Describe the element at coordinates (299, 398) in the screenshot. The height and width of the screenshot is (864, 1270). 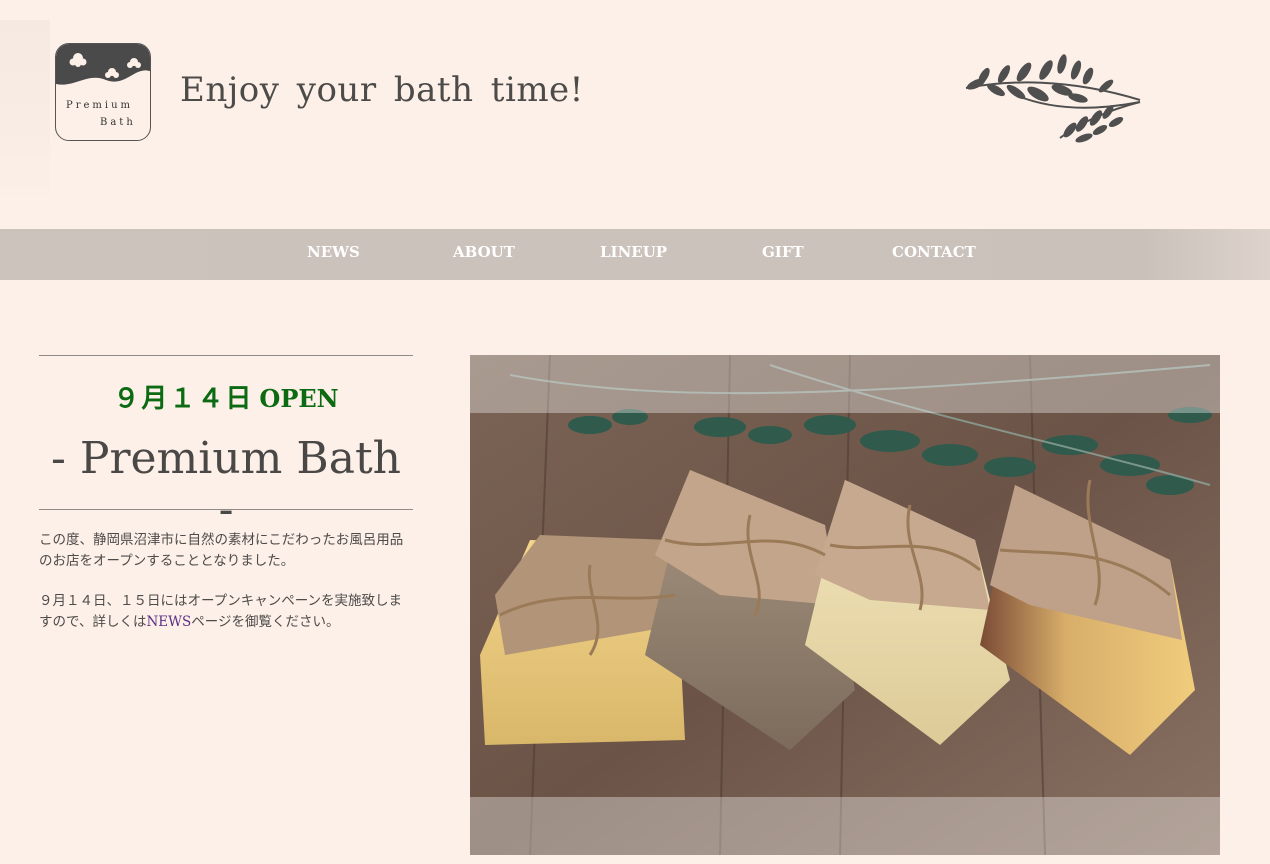
I see `open-word: OPEN` at that location.